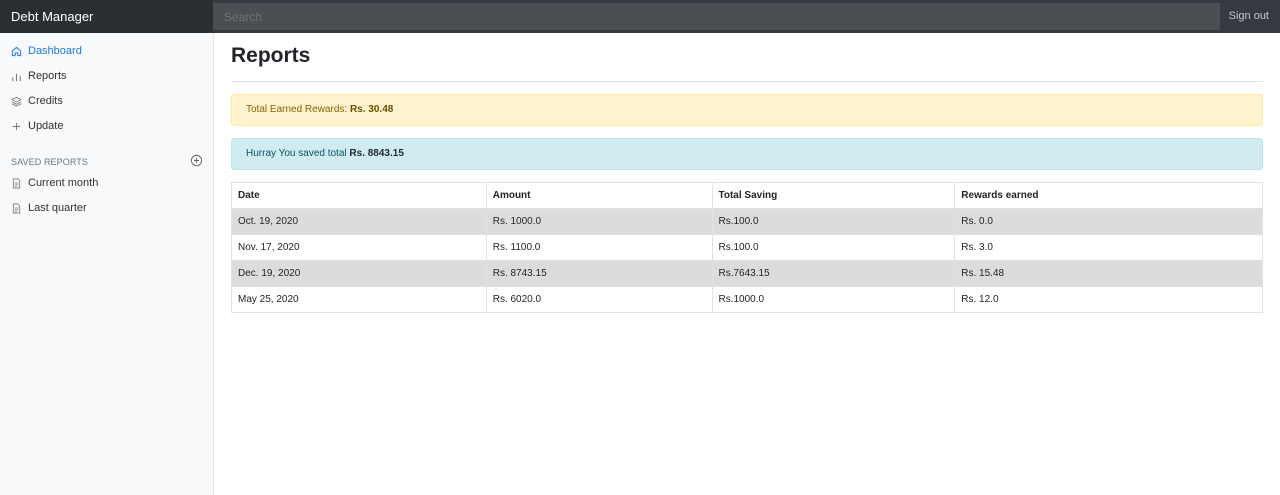  What do you see at coordinates (1108, 195) in the screenshot?
I see `column-header: Rewards earned` at bounding box center [1108, 195].